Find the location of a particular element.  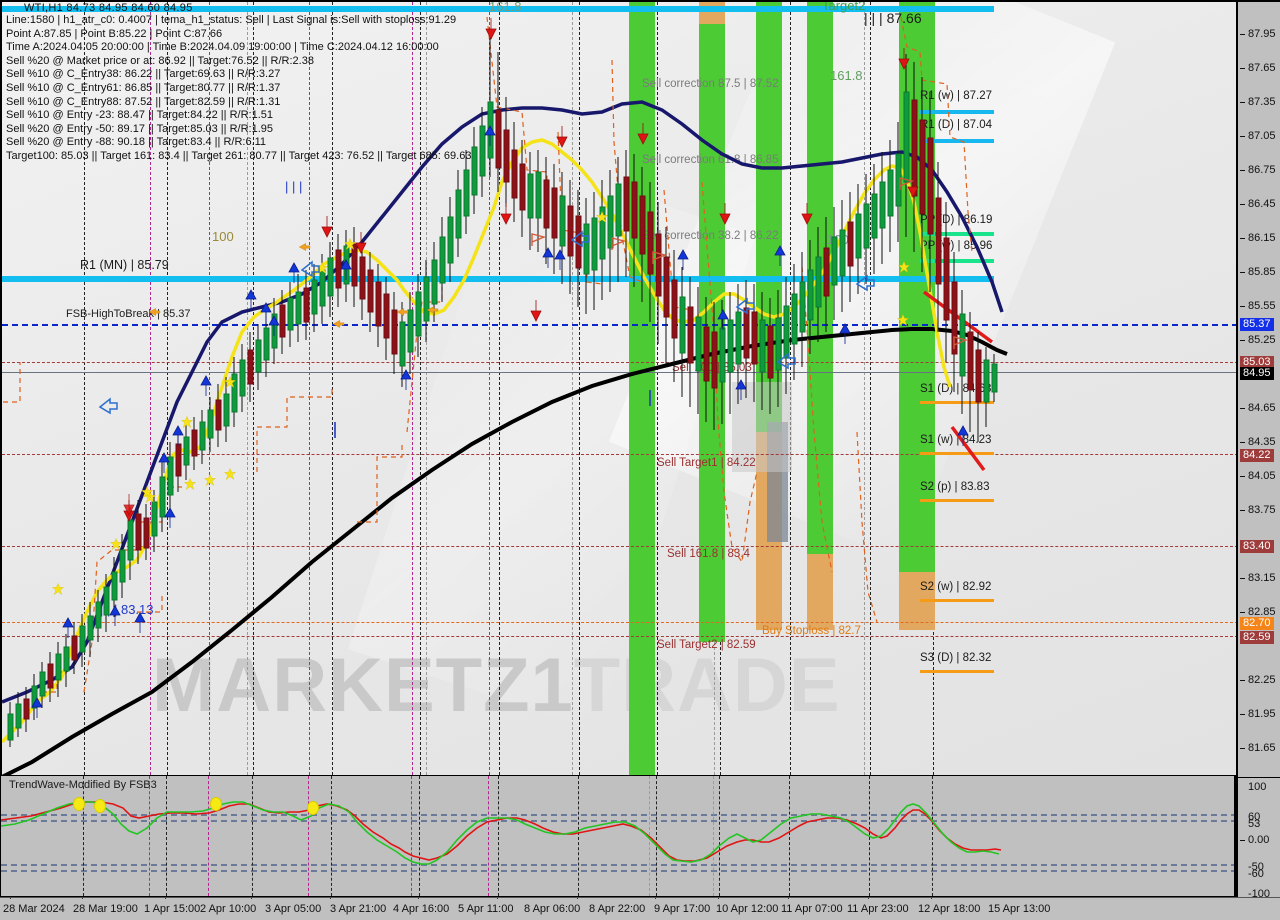

x-tick-label: 28 Mar 2024 is located at coordinates (34, 909).